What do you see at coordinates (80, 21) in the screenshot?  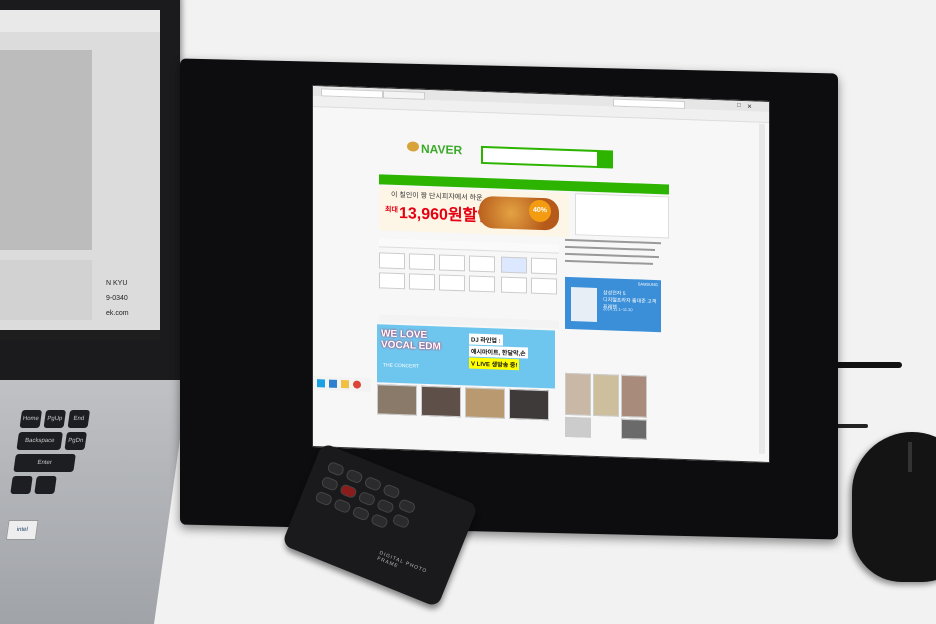 I see `laptop-toolbar` at bounding box center [80, 21].